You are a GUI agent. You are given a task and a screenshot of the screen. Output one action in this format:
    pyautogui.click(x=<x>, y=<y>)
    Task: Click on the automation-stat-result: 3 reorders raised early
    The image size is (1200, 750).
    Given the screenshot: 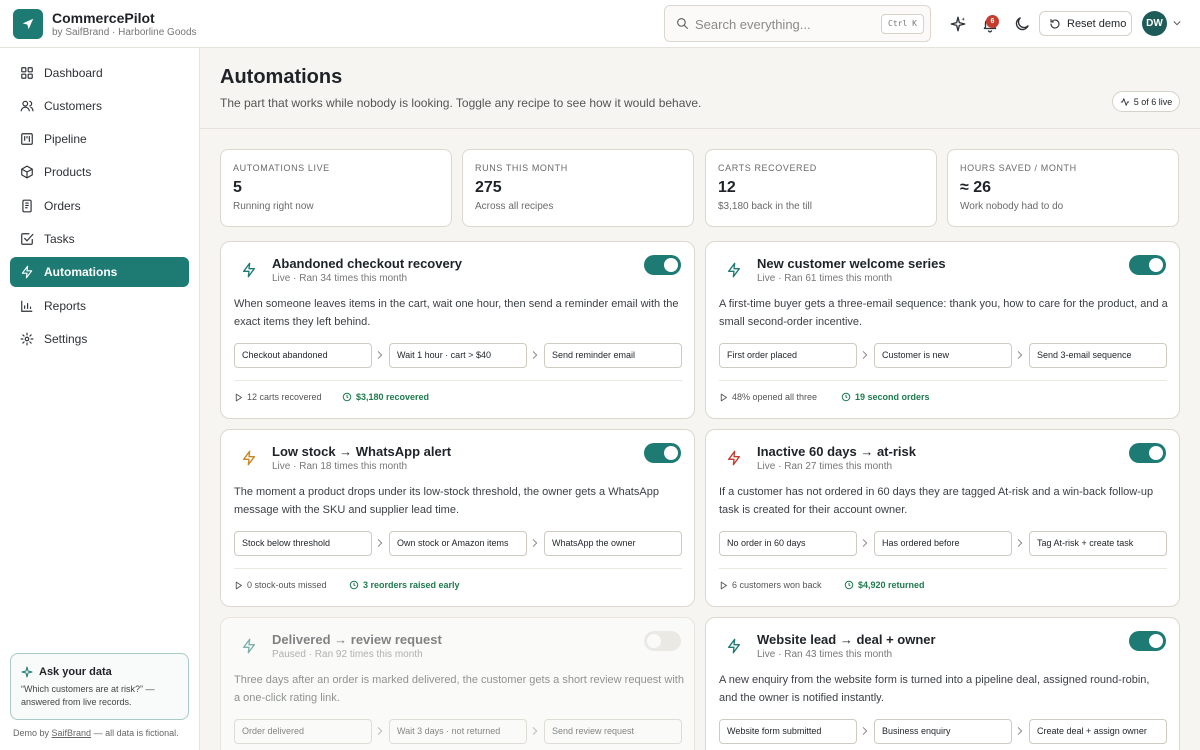 What is the action you would take?
    pyautogui.click(x=404, y=585)
    